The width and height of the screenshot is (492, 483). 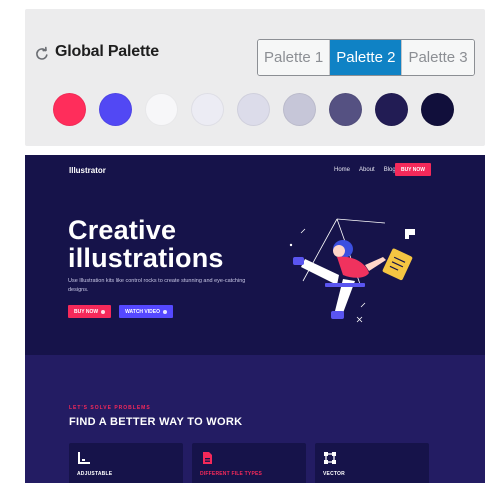 I want to click on feature-label: VECTOR, so click(x=334, y=474).